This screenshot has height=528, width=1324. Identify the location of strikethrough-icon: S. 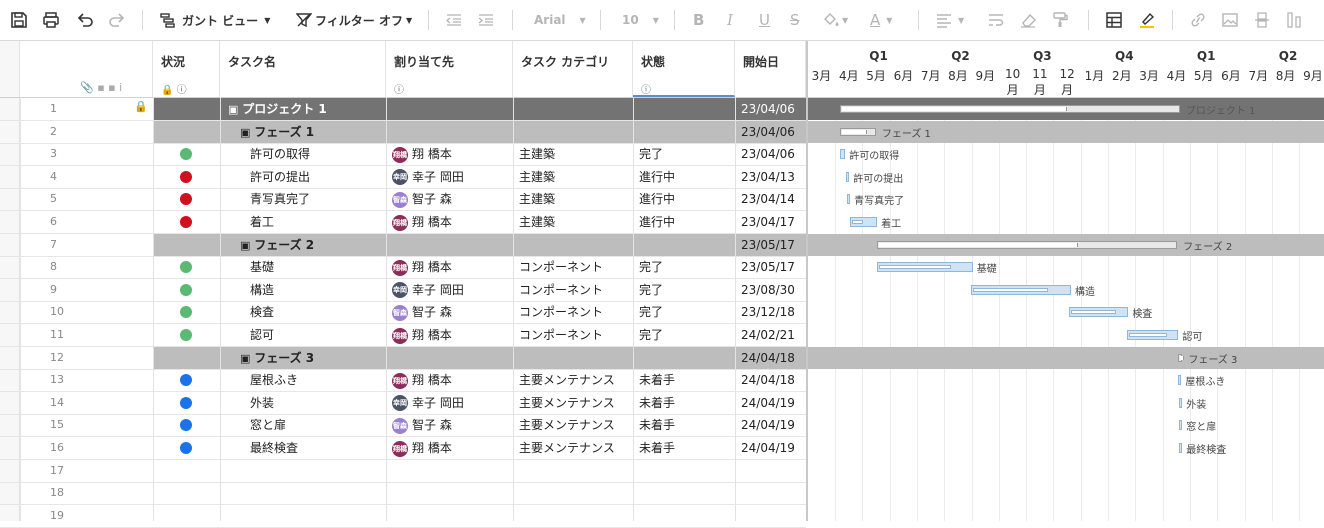
(795, 20).